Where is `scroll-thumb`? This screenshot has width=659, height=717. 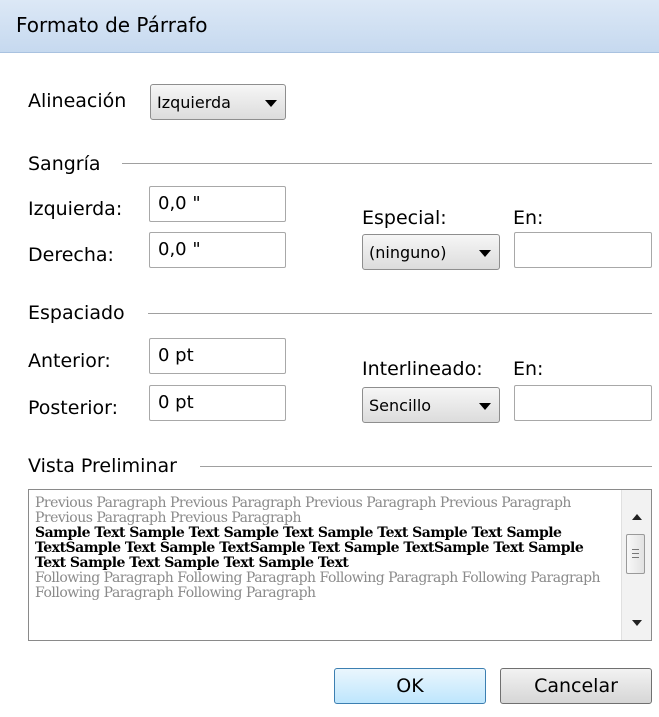
scroll-thumb is located at coordinates (635, 554).